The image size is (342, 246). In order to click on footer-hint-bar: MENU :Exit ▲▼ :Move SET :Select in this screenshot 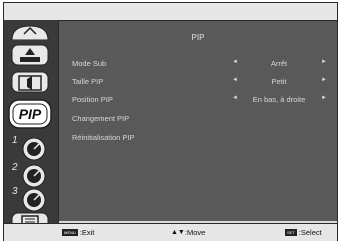, I will do `click(170, 232)`.